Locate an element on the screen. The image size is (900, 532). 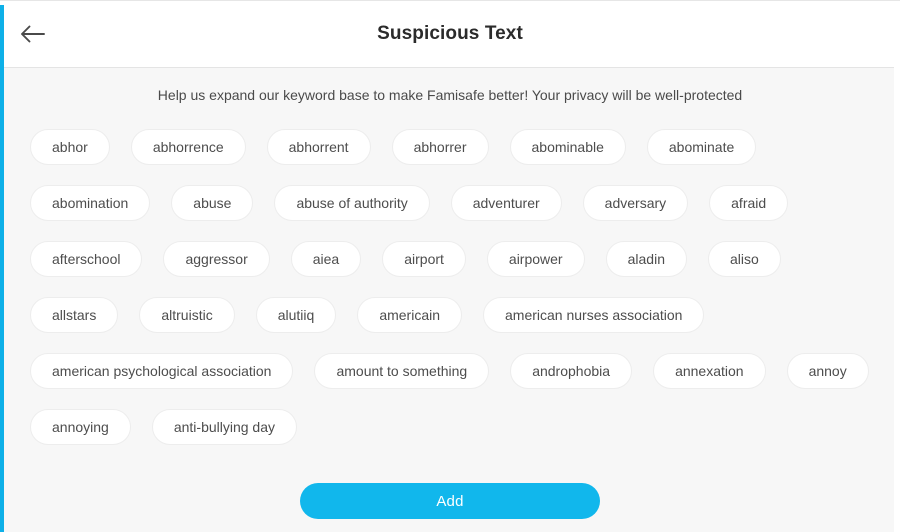
keyword-chip: airpower is located at coordinates (535, 259).